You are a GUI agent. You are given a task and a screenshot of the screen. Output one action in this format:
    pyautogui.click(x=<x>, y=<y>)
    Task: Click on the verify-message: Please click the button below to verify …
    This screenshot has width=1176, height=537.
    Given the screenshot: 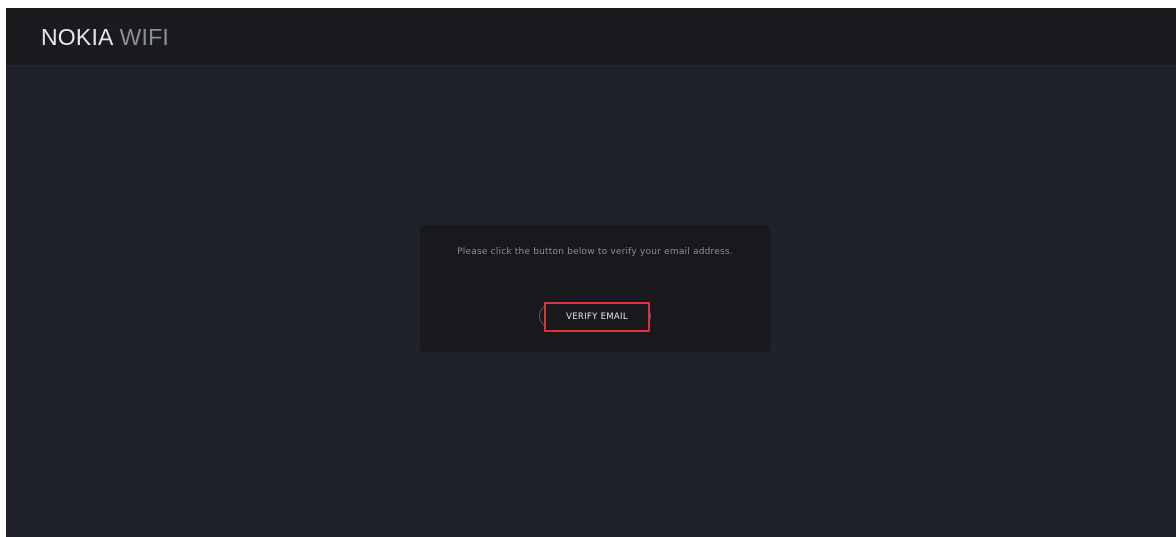 What is the action you would take?
    pyautogui.click(x=595, y=252)
    